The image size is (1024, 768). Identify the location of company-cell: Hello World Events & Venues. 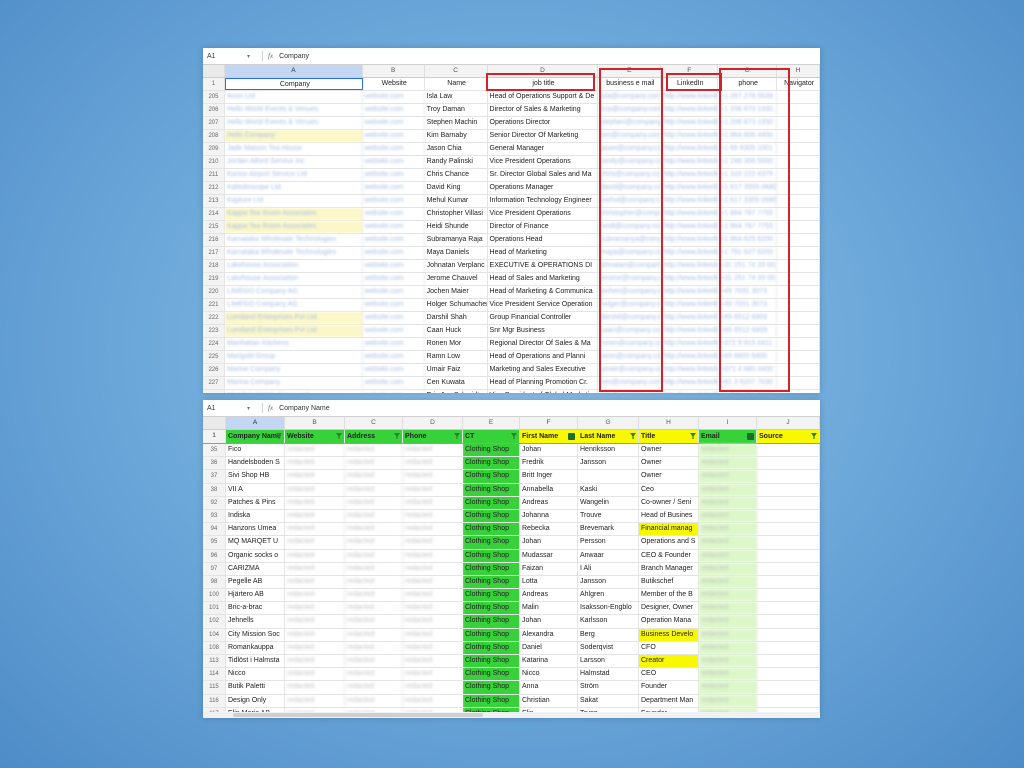
(294, 123).